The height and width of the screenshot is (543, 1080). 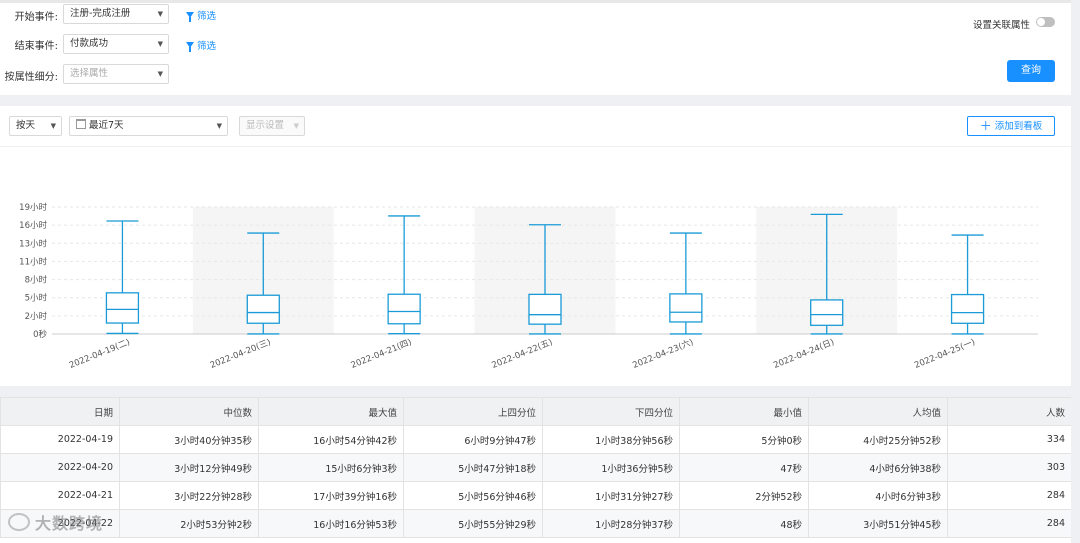 What do you see at coordinates (36, 17) in the screenshot?
I see `start-event-label: 开始事件:` at bounding box center [36, 17].